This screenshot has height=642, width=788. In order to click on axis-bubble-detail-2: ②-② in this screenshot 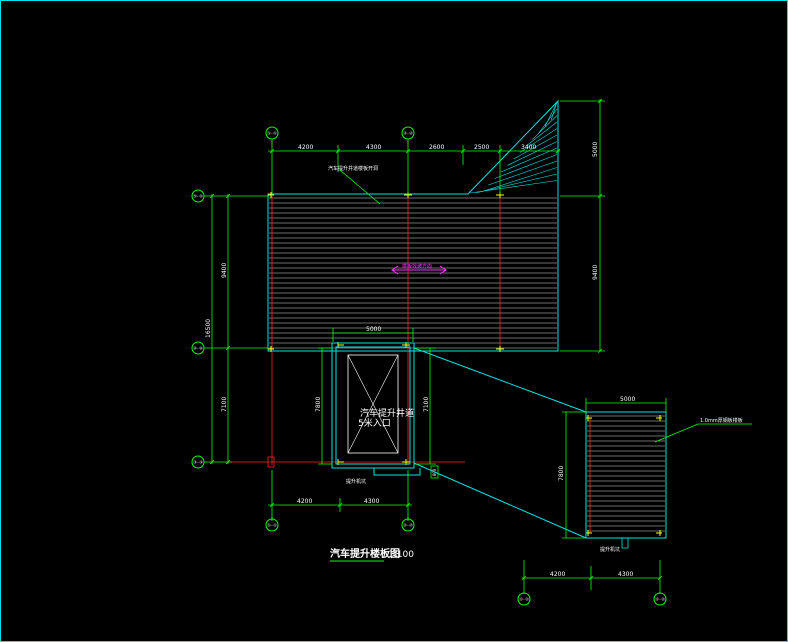, I will do `click(660, 599)`.